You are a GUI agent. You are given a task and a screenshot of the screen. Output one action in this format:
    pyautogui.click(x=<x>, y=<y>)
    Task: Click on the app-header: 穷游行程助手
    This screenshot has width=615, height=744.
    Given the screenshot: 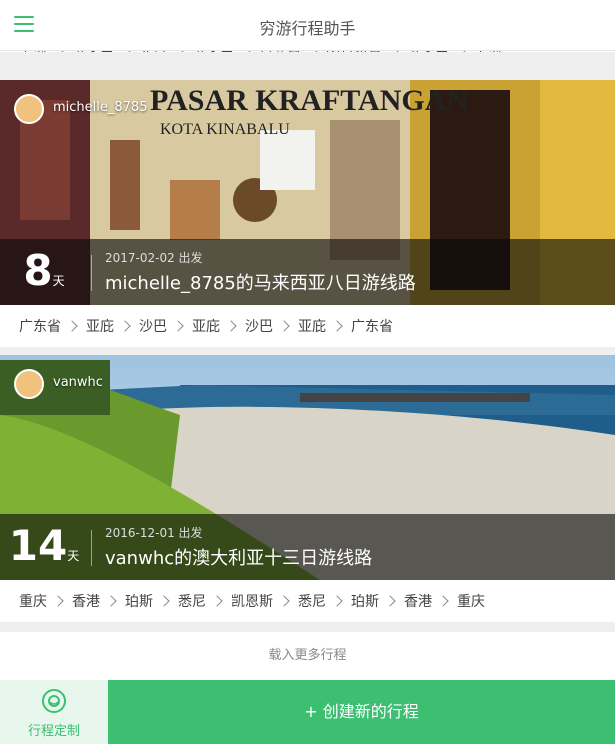 What is the action you would take?
    pyautogui.click(x=307, y=25)
    